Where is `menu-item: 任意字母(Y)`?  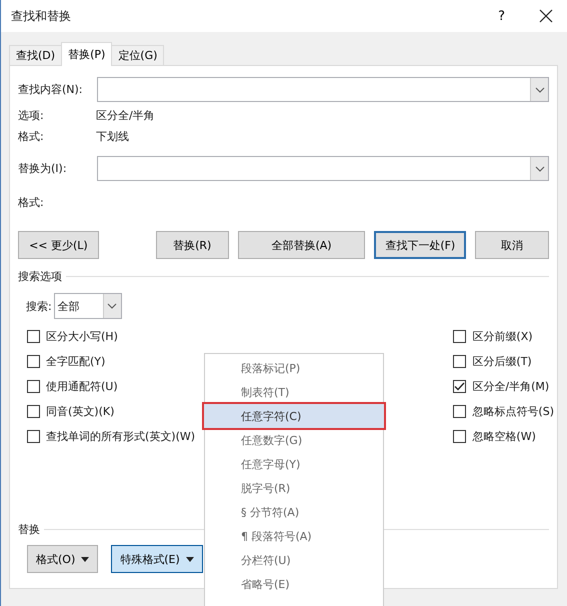
menu-item: 任意字母(Y) is located at coordinates (294, 464).